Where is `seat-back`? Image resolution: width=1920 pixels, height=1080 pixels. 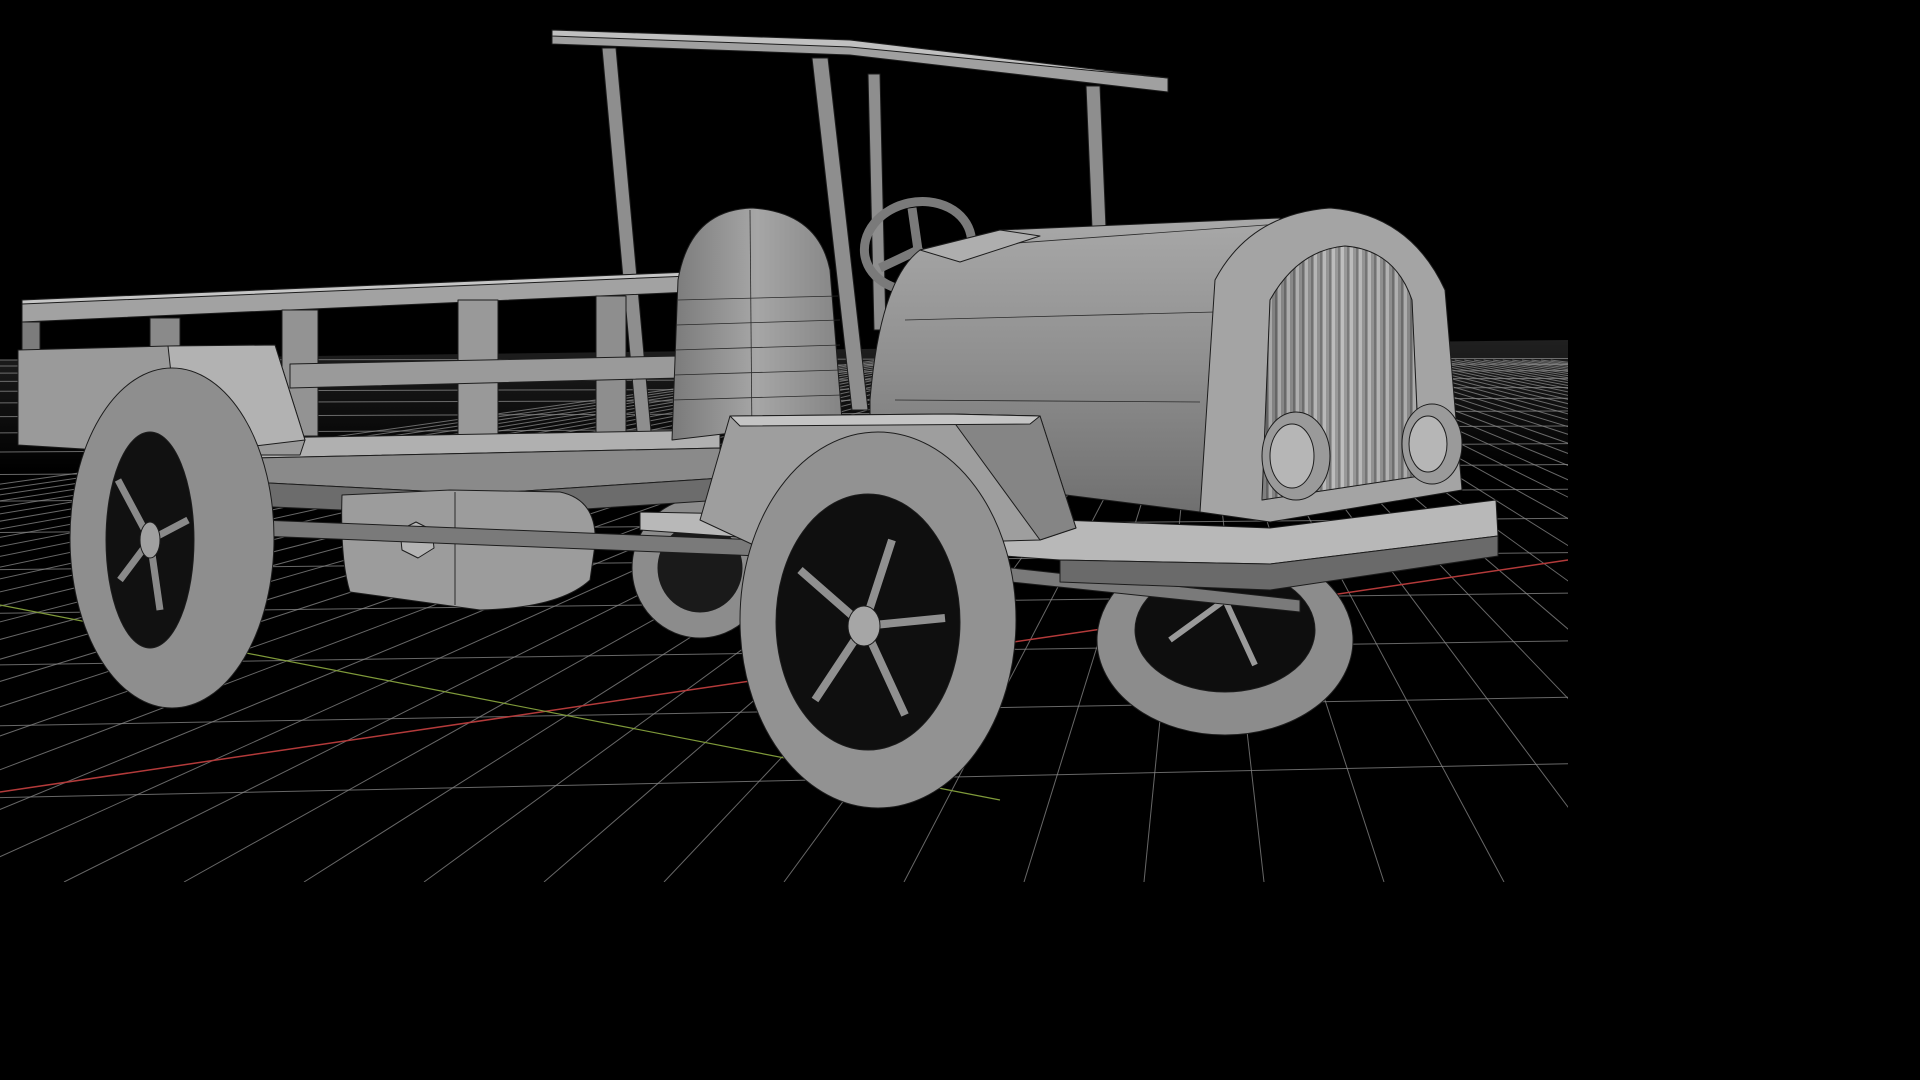
seat-back is located at coordinates (757, 324).